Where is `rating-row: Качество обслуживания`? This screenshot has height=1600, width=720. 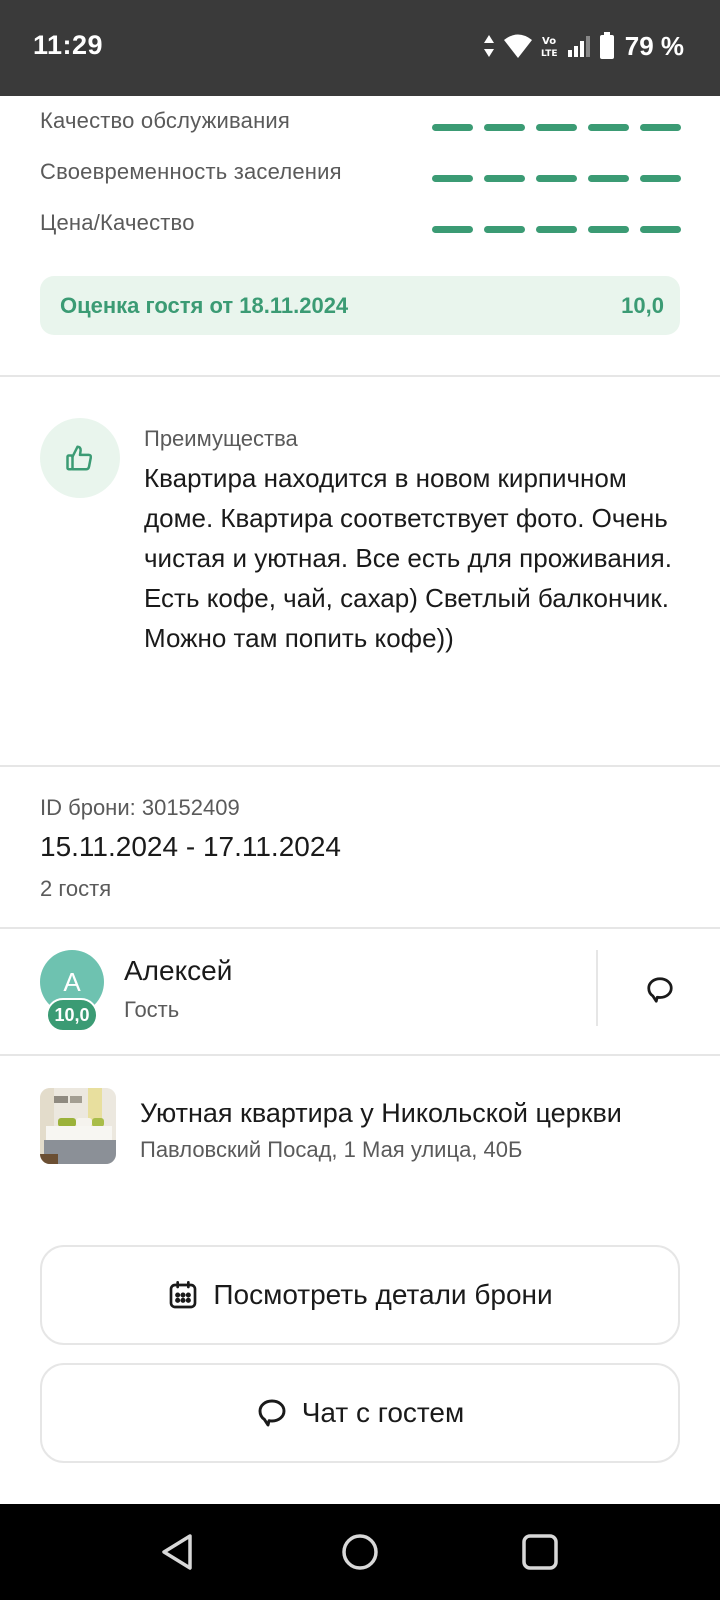 rating-row: Качество обслуживания is located at coordinates (360, 121).